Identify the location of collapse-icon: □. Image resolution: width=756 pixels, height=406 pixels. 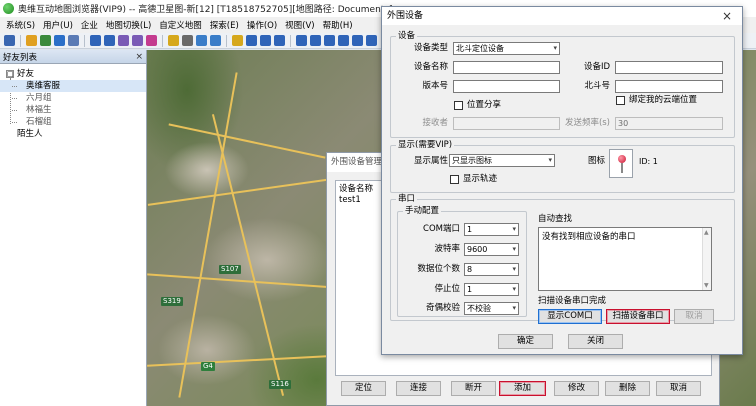
(10, 73).